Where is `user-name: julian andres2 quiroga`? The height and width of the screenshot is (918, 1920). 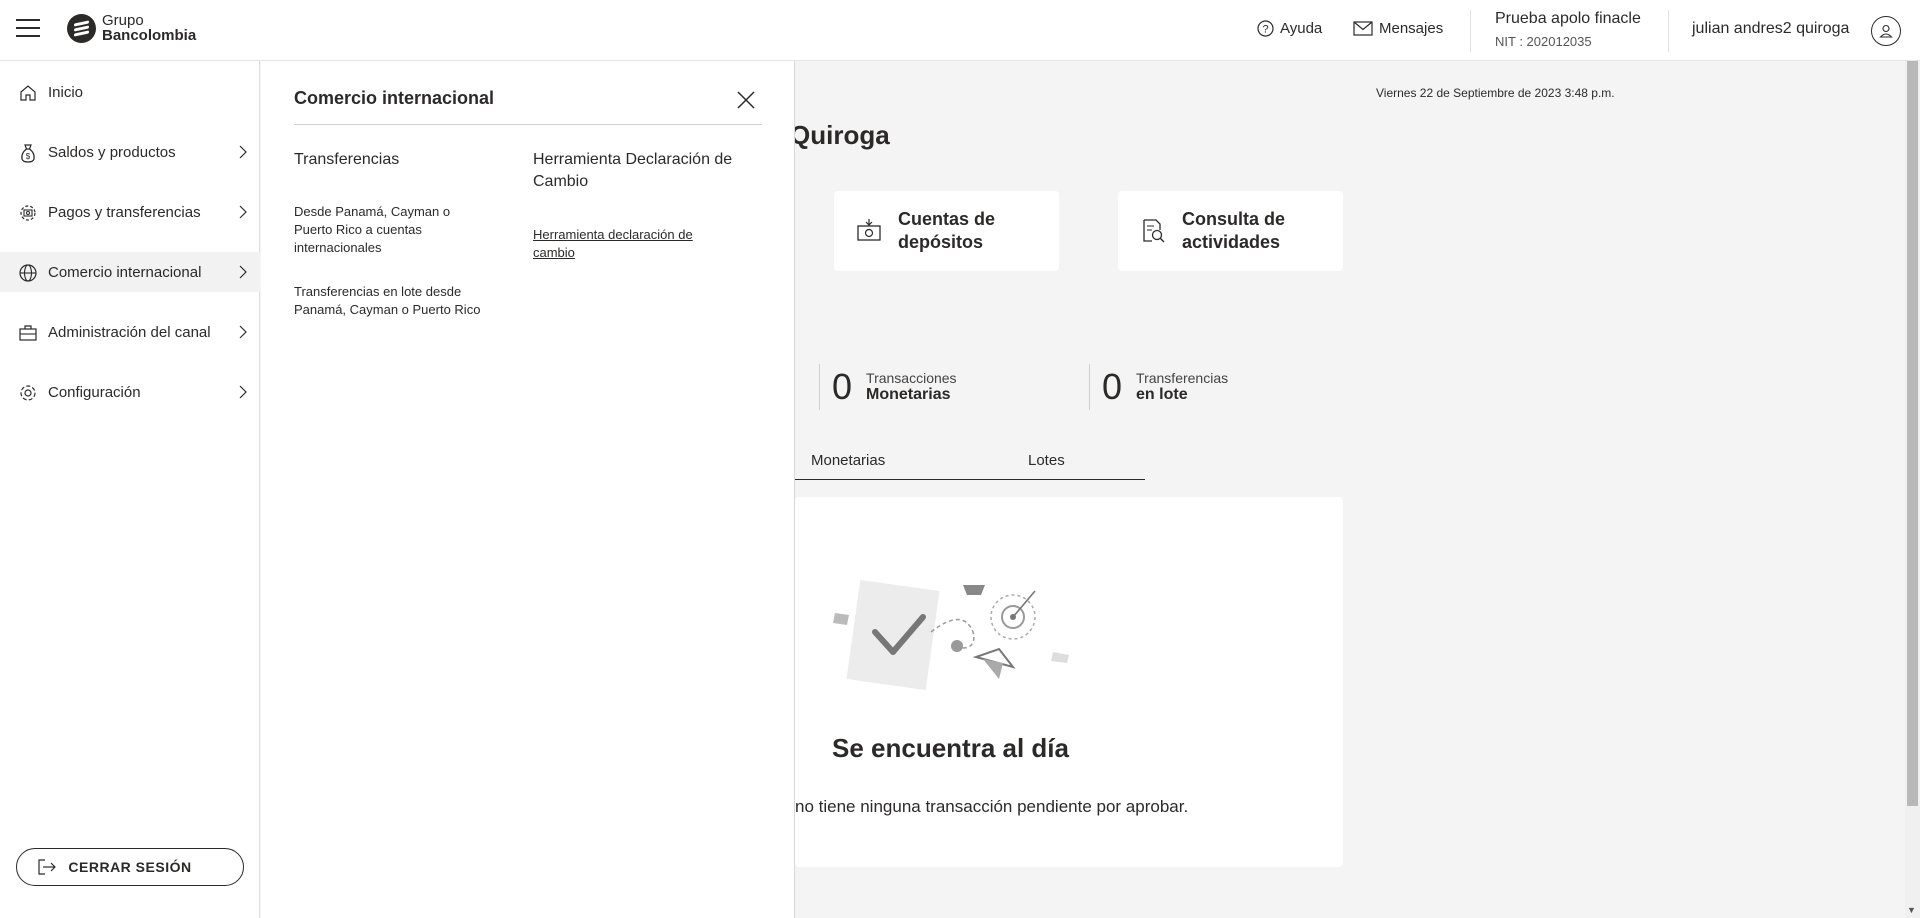
user-name: julian andres2 quiroga is located at coordinates (1770, 29).